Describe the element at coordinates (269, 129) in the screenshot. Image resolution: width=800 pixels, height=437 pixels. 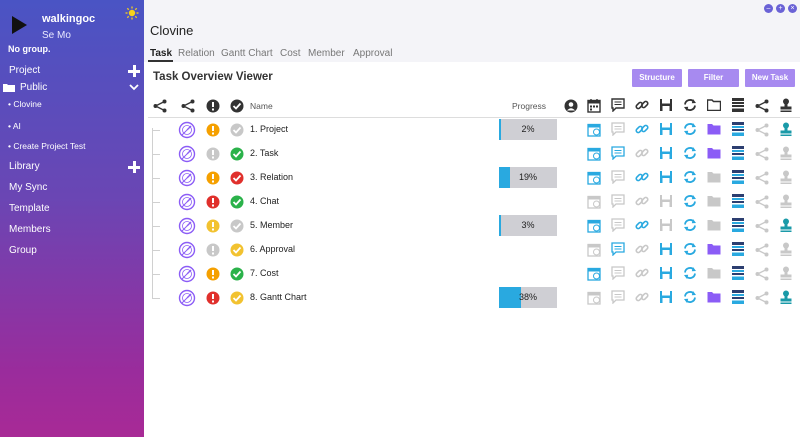
I see `task-name: 1. Project` at that location.